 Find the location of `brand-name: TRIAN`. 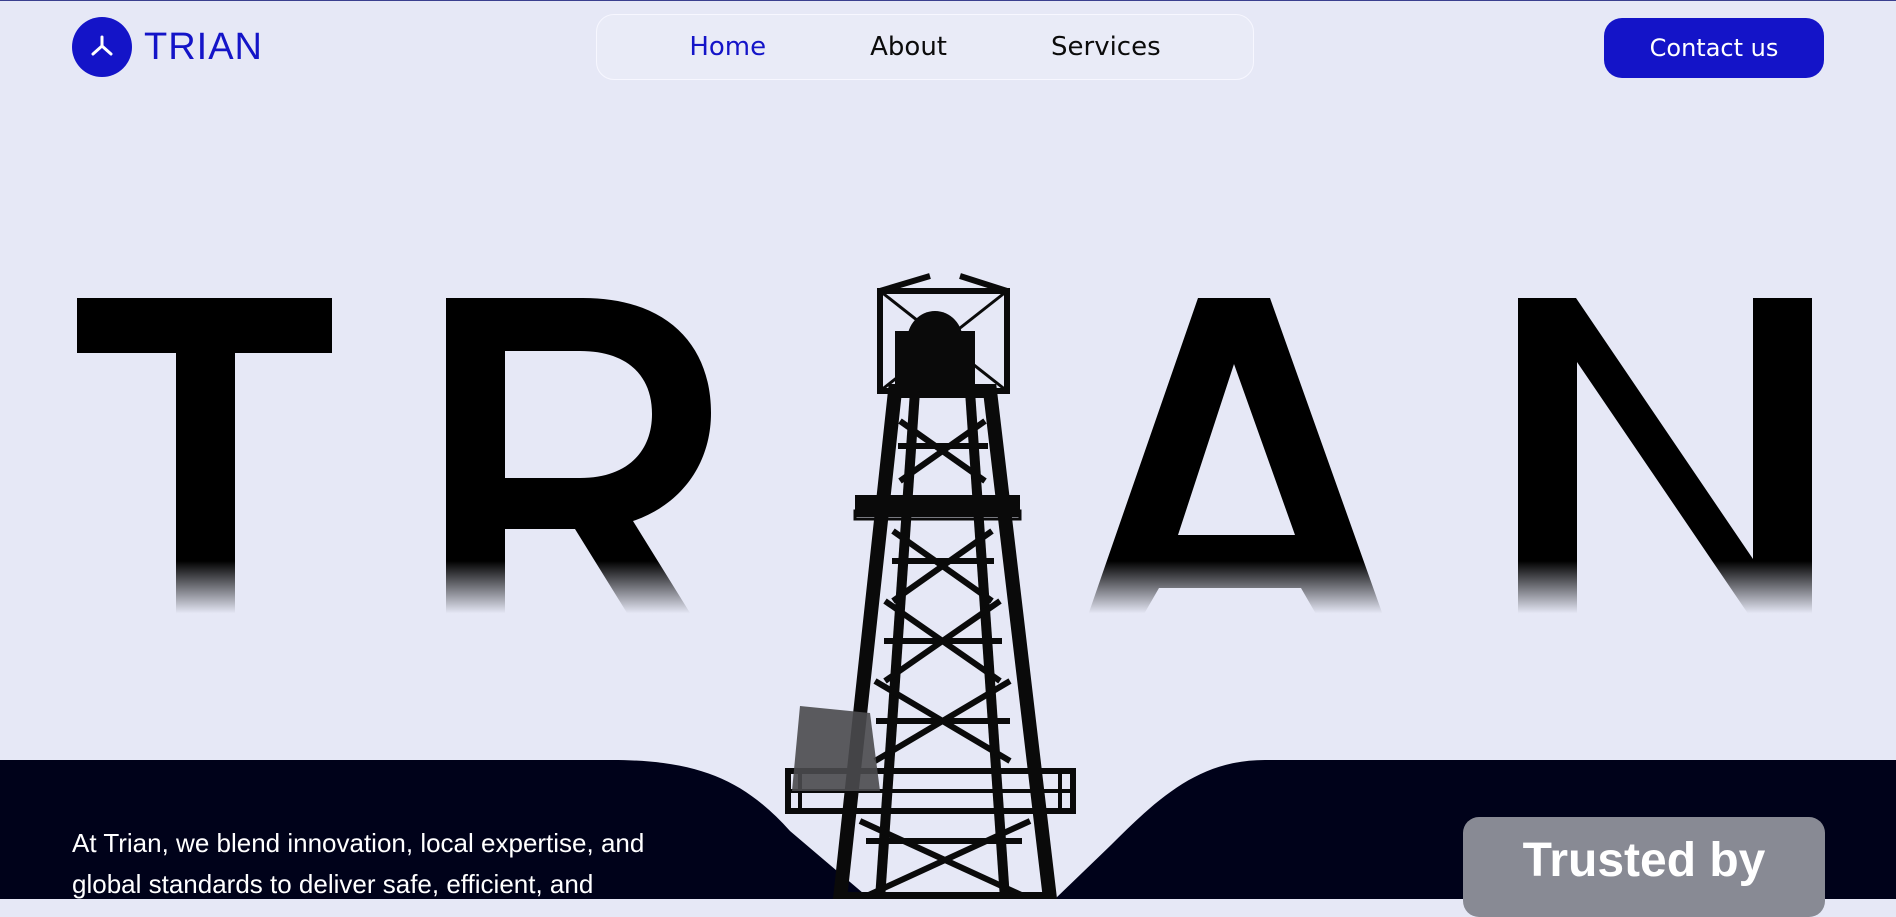

brand-name: TRIAN is located at coordinates (203, 46).